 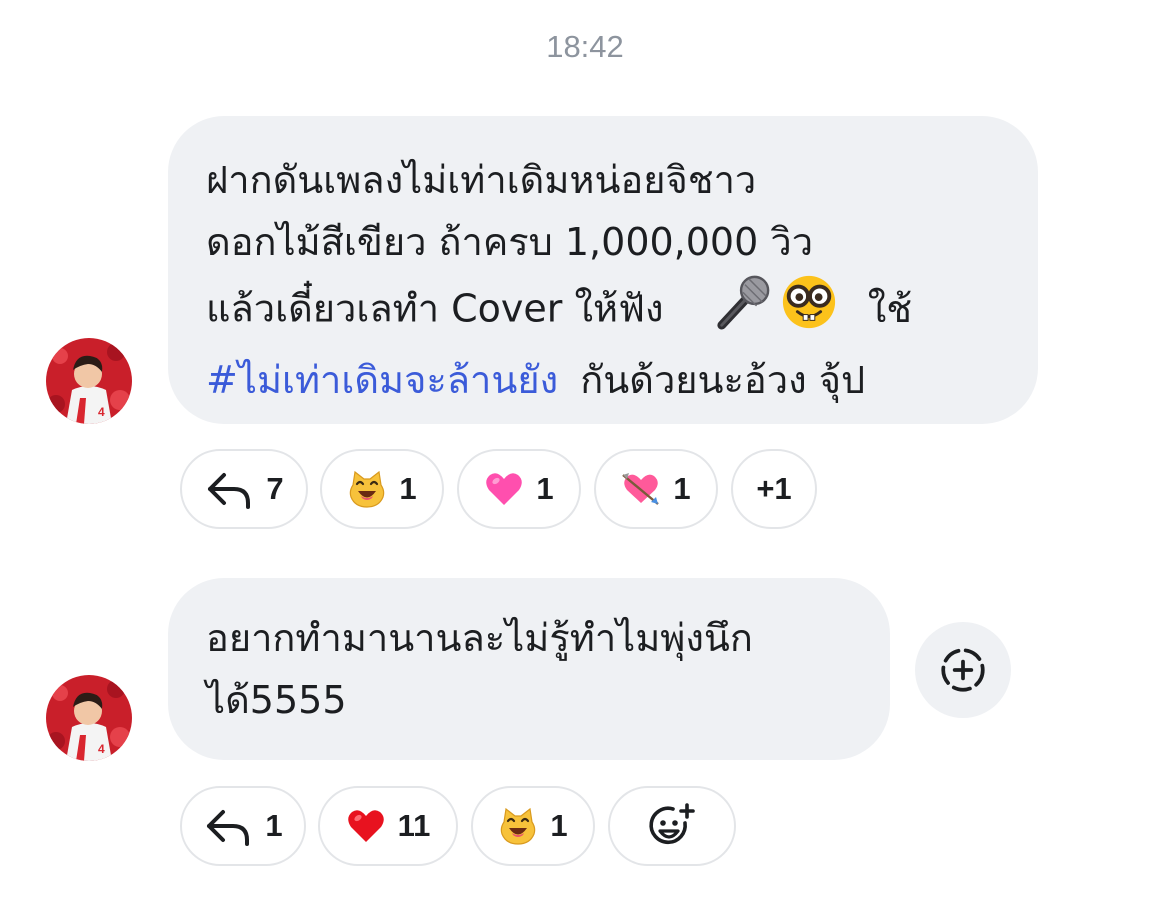 What do you see at coordinates (890, 308) in the screenshot?
I see `message-text: ใช้` at bounding box center [890, 308].